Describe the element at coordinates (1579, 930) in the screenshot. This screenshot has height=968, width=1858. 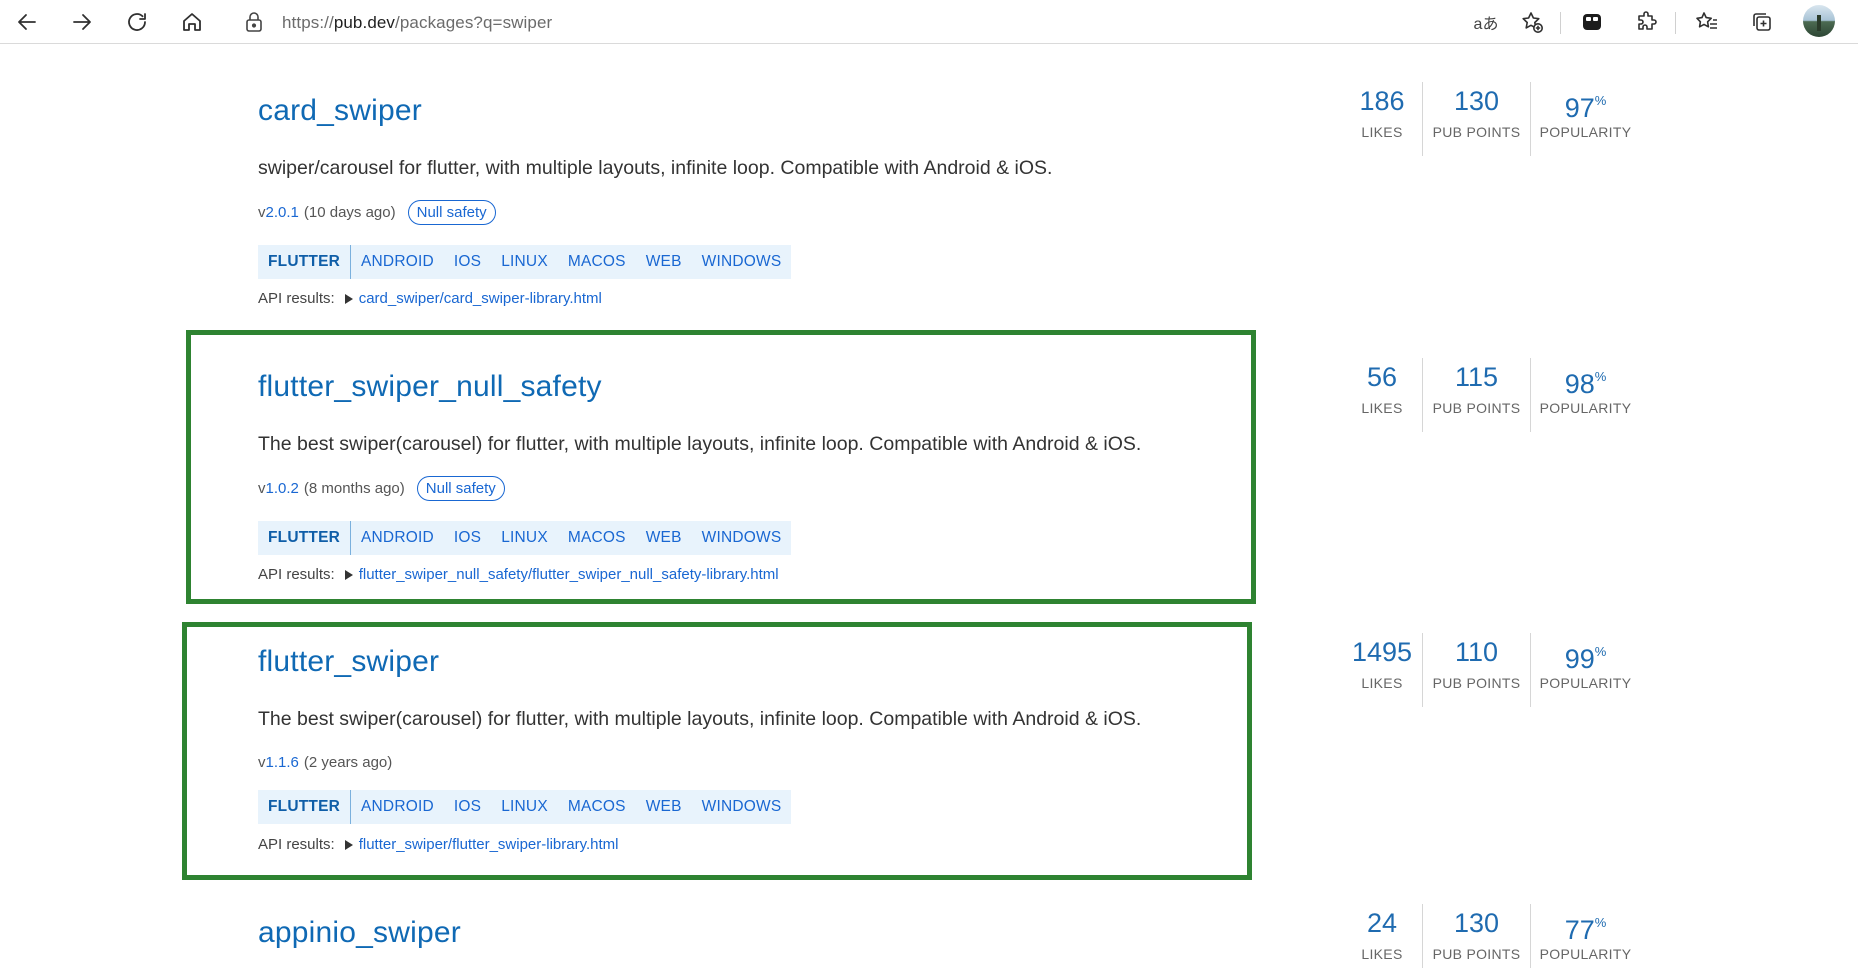
I see `popularity-number: 77` at that location.